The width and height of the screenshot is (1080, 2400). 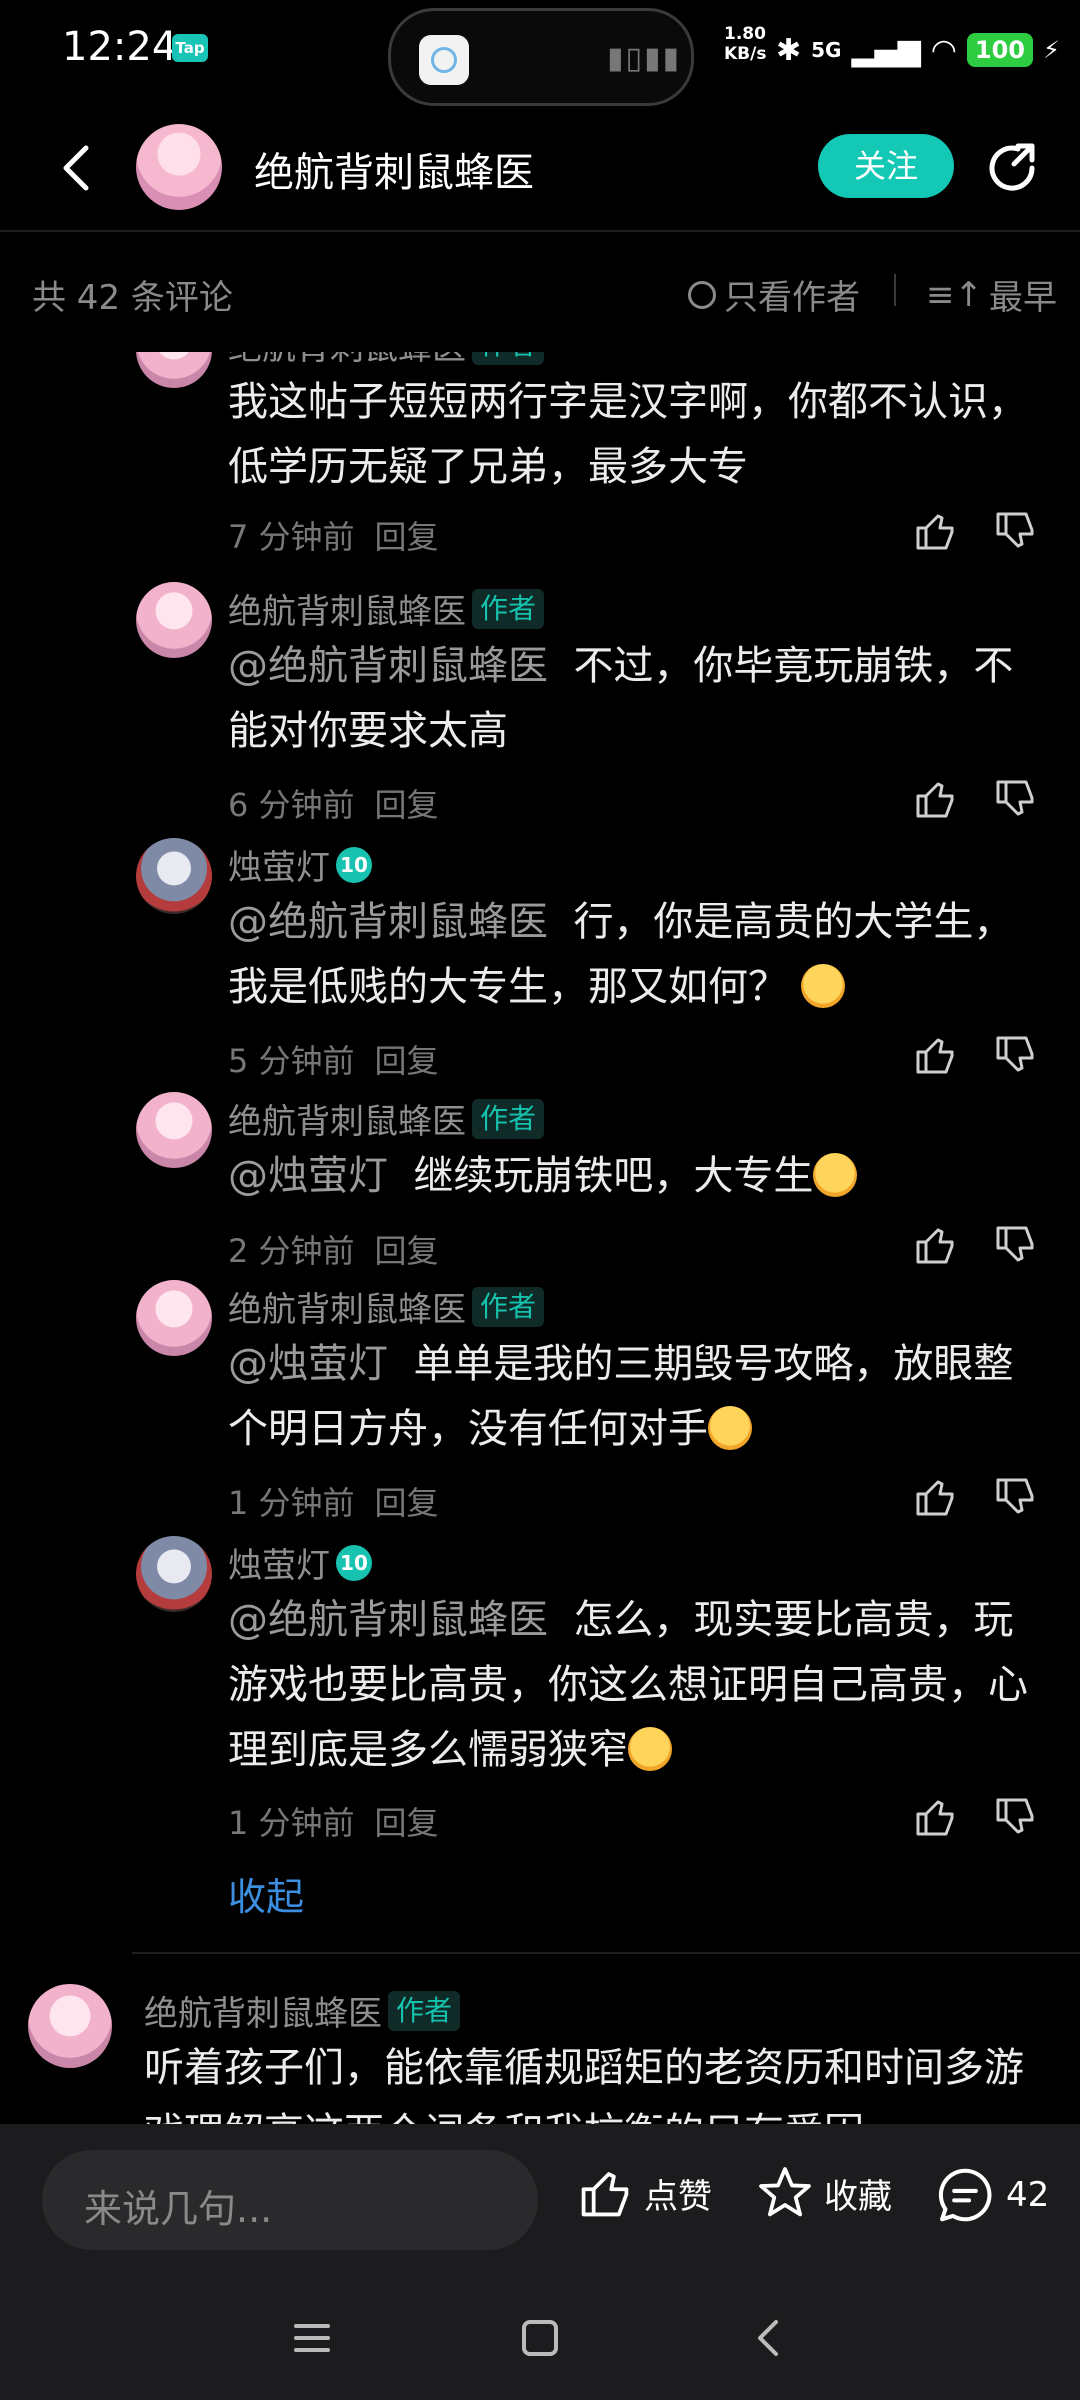 I want to click on charging-icon: ⚡, so click(x=1051, y=50).